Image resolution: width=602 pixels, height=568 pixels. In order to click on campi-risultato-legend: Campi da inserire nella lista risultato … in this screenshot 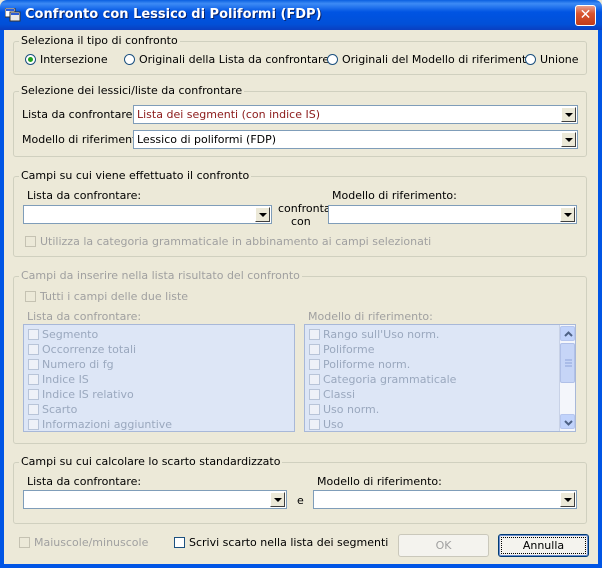, I will do `click(160, 275)`.